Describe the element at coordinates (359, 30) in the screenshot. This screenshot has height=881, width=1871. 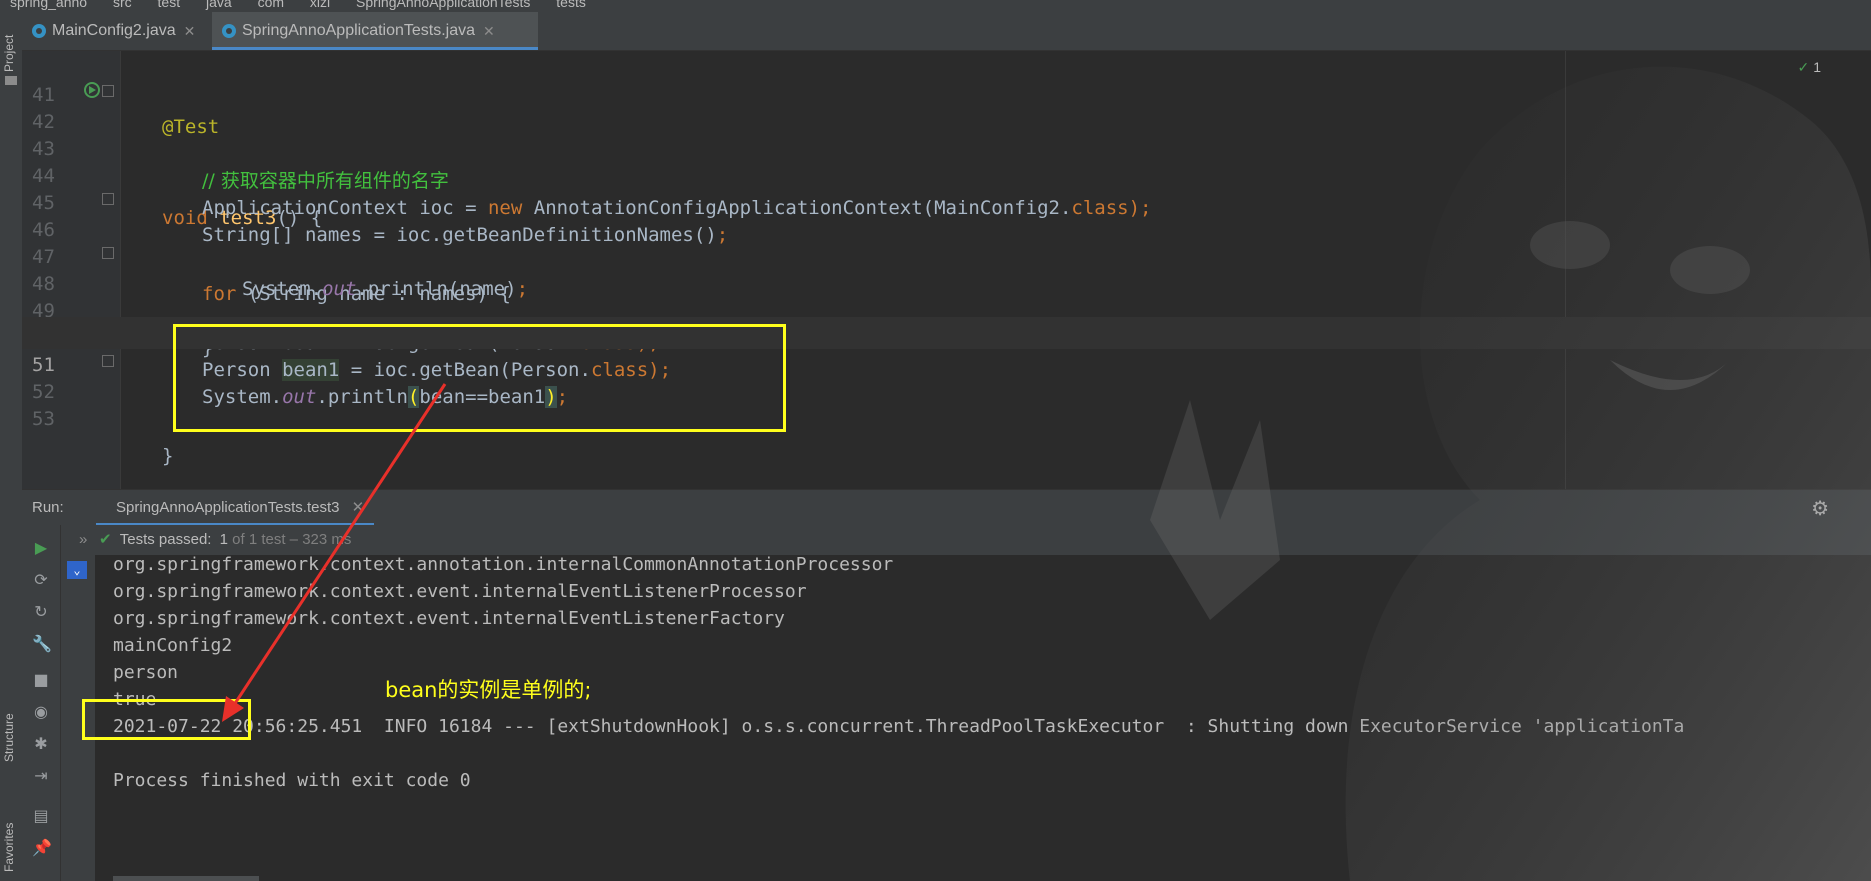
I see `tab-label: SpringAnnoApplicationTests.java` at that location.